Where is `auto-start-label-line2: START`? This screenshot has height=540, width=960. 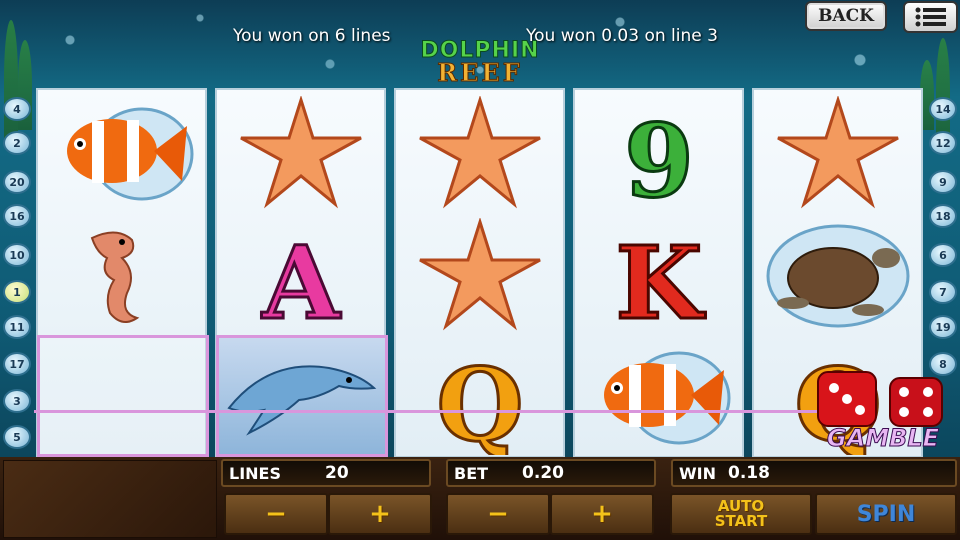
auto-start-label-line2: START is located at coordinates (741, 521).